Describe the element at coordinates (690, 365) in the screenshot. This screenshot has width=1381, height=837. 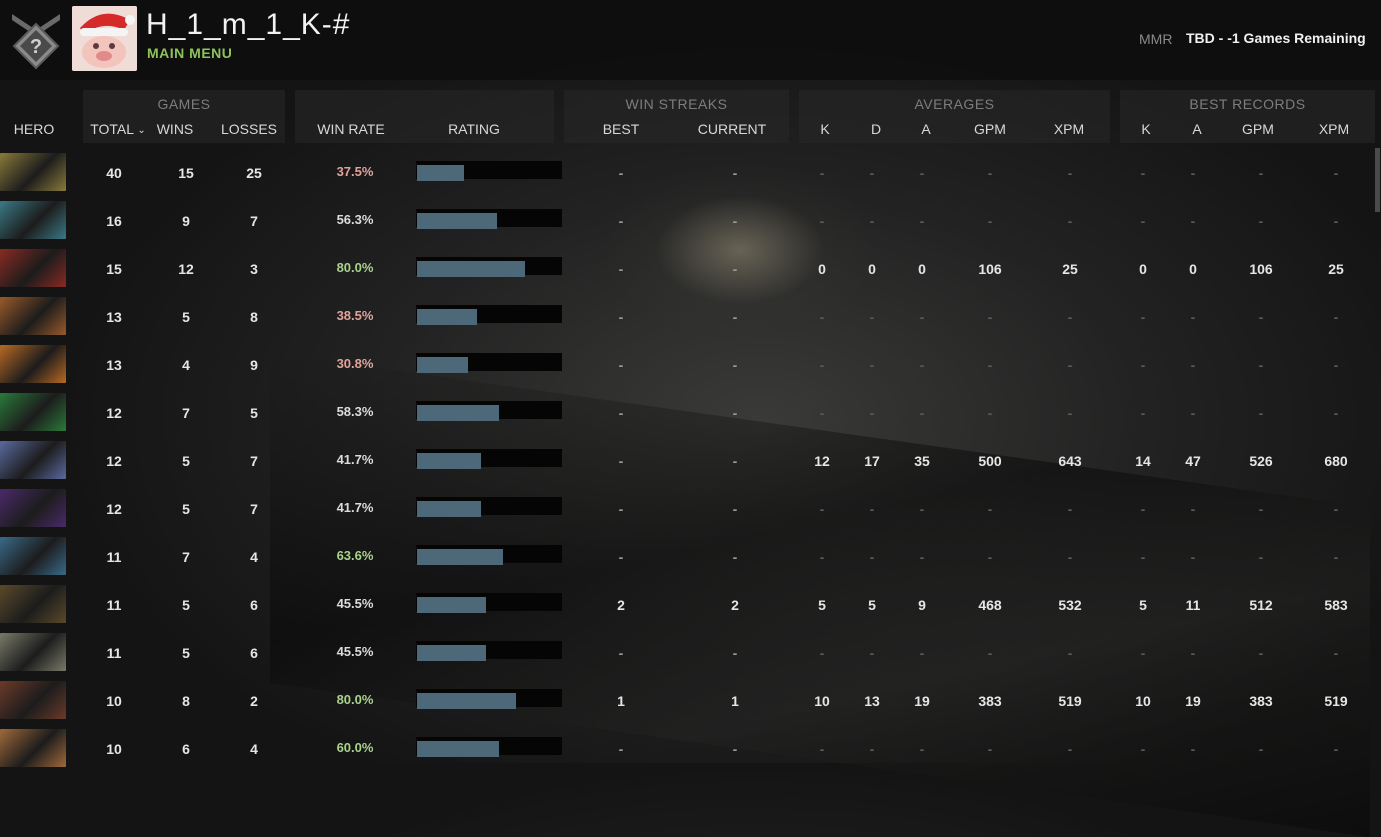
I see `table-row: 13 4 9 - - - - - - - - - - - 30.8%` at that location.